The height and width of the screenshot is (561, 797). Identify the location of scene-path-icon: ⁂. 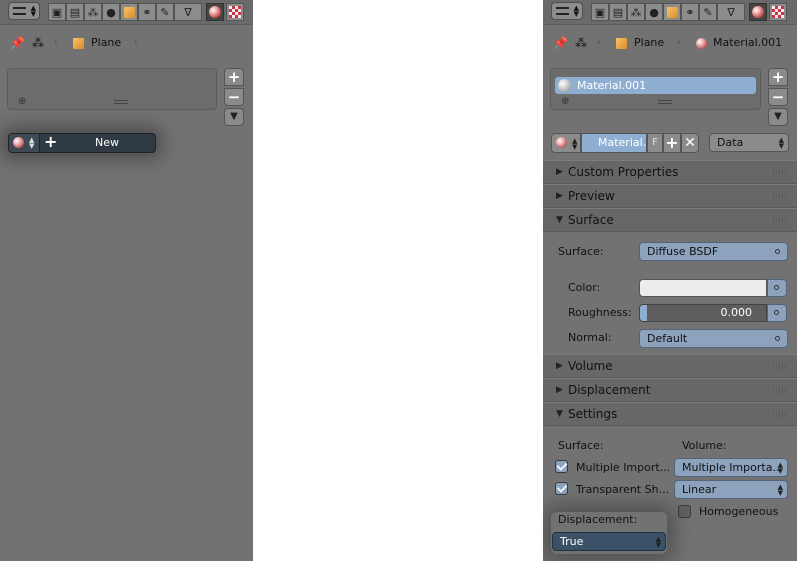
(38, 43).